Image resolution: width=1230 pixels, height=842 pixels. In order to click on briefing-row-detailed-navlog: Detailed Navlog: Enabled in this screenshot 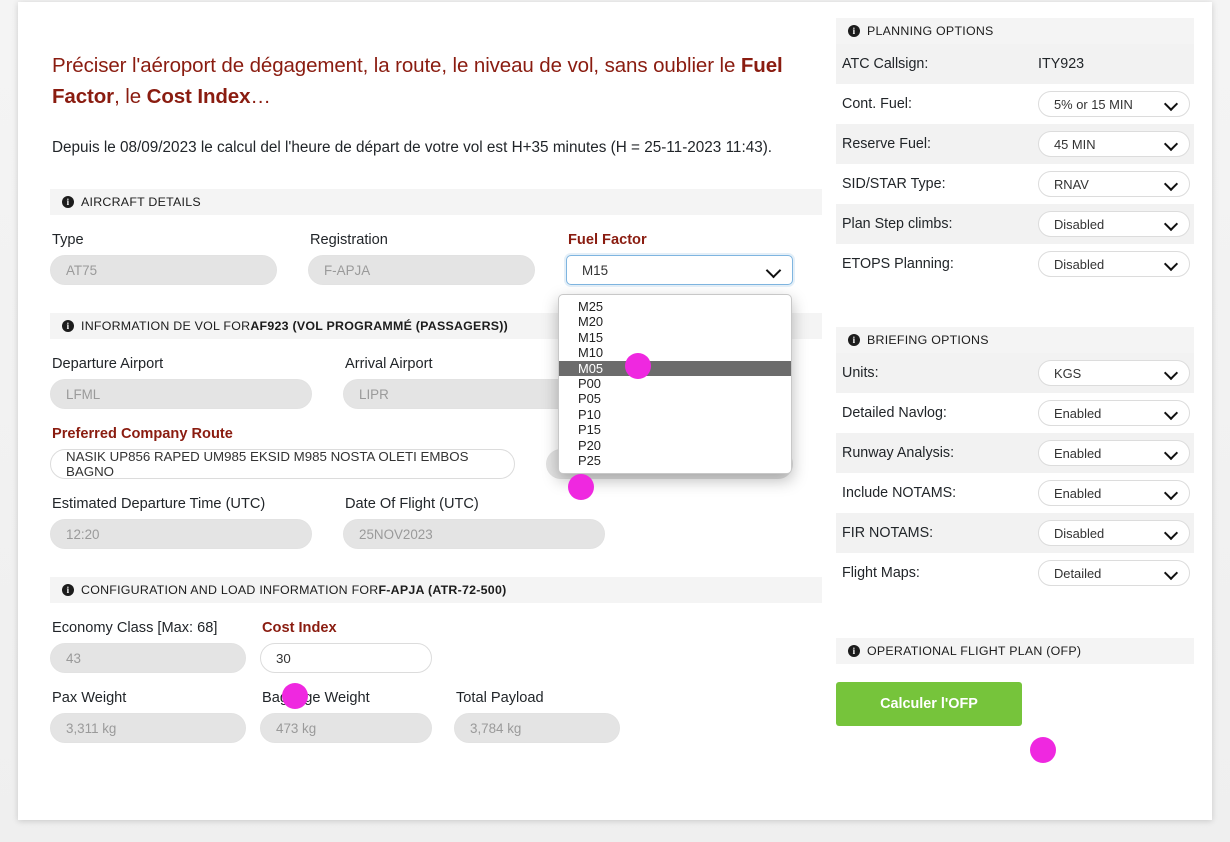, I will do `click(1015, 413)`.